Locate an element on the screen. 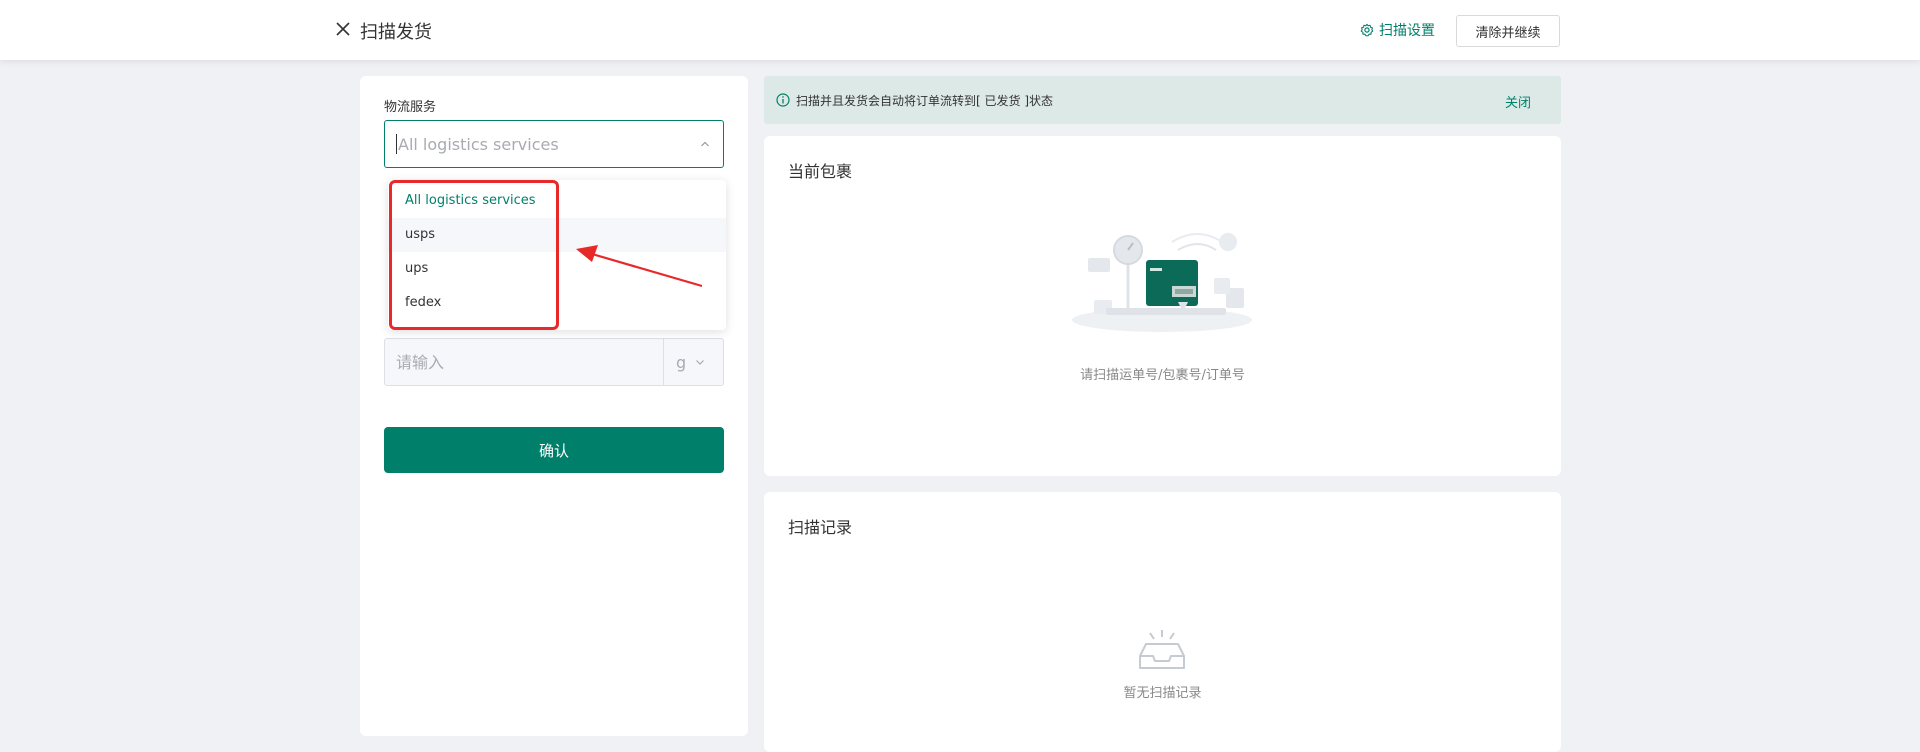  dropdown-option-fedex: fedex is located at coordinates (557, 303).